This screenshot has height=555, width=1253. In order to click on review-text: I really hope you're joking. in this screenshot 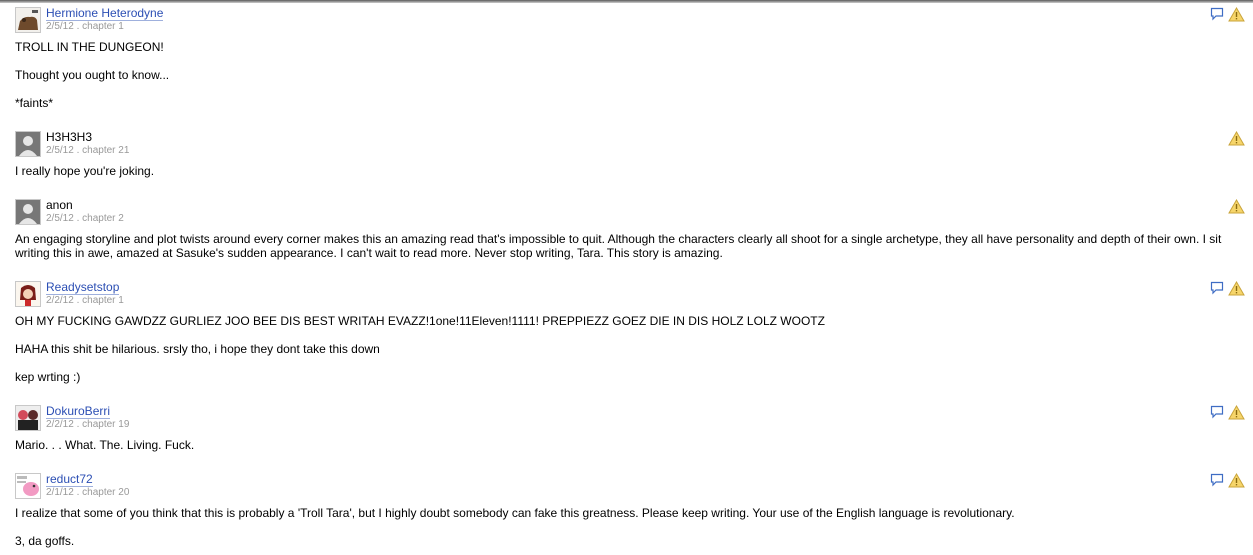, I will do `click(85, 171)`.